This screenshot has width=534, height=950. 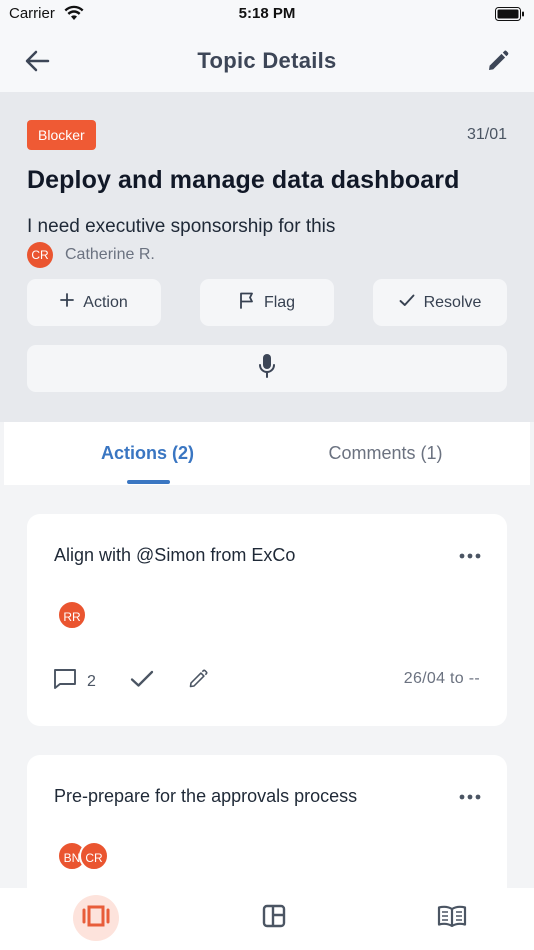 What do you see at coordinates (510, 16) in the screenshot?
I see `battery-icon` at bounding box center [510, 16].